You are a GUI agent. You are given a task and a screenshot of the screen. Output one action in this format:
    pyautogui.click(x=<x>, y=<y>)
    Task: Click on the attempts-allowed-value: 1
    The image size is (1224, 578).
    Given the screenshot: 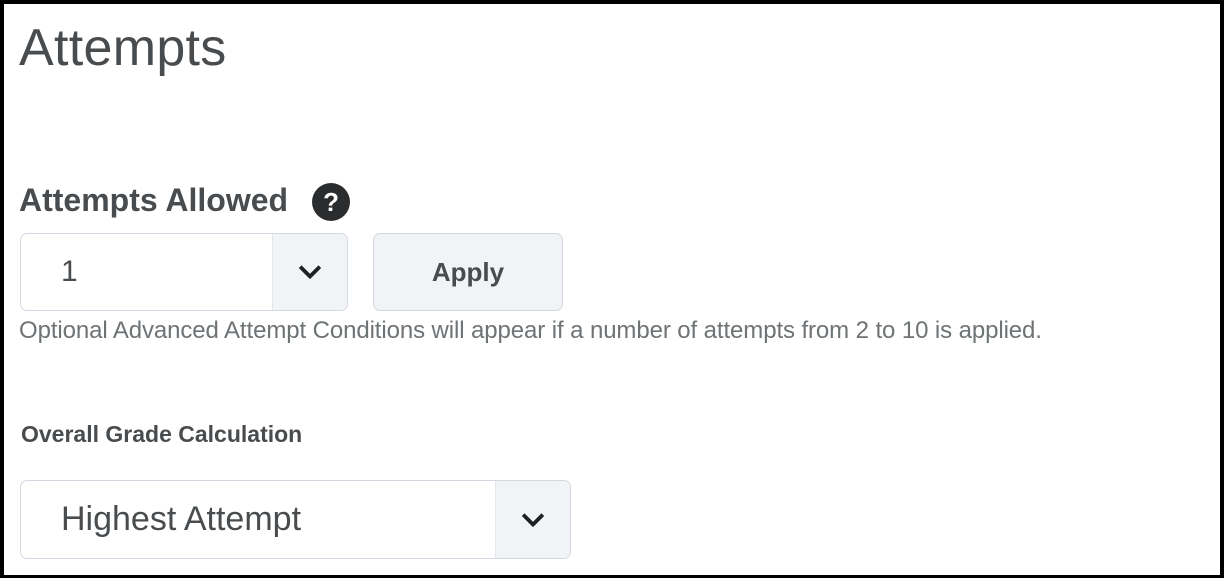 What is the action you would take?
    pyautogui.click(x=69, y=271)
    